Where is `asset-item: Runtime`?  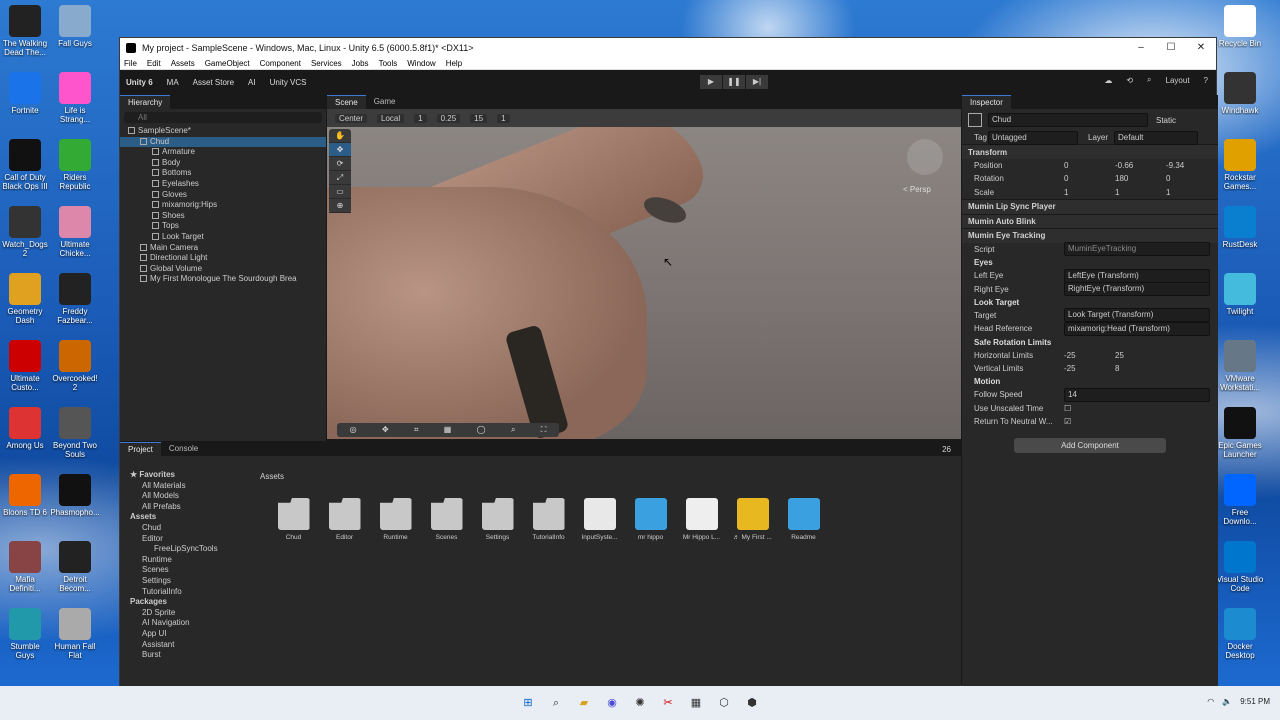 asset-item: Runtime is located at coordinates (395, 517).